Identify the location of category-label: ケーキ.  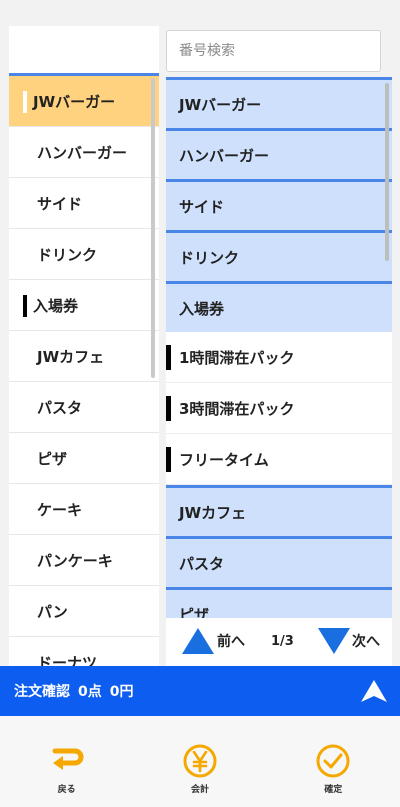
(60, 509).